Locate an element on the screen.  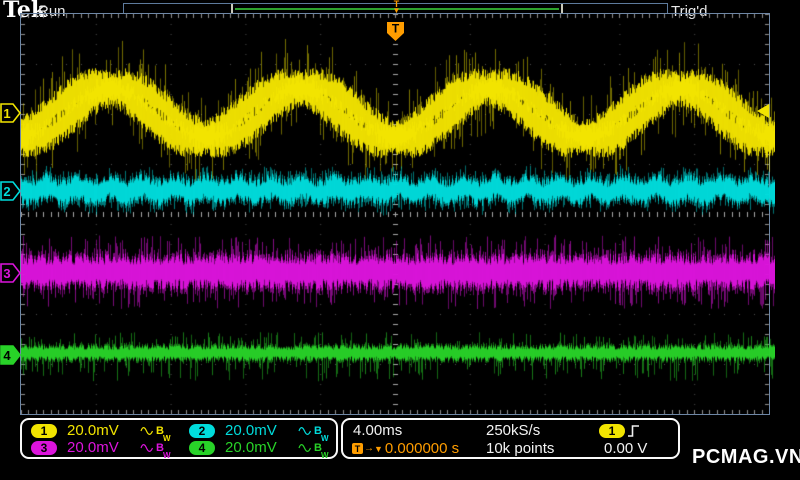
rising-edge-slope-icon is located at coordinates (633, 431).